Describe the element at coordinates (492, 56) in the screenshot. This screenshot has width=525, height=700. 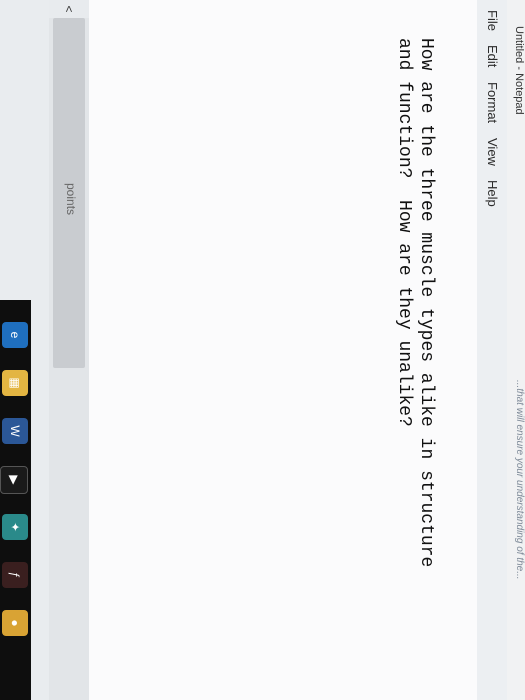
I see `menu-edit: Edit` at that location.